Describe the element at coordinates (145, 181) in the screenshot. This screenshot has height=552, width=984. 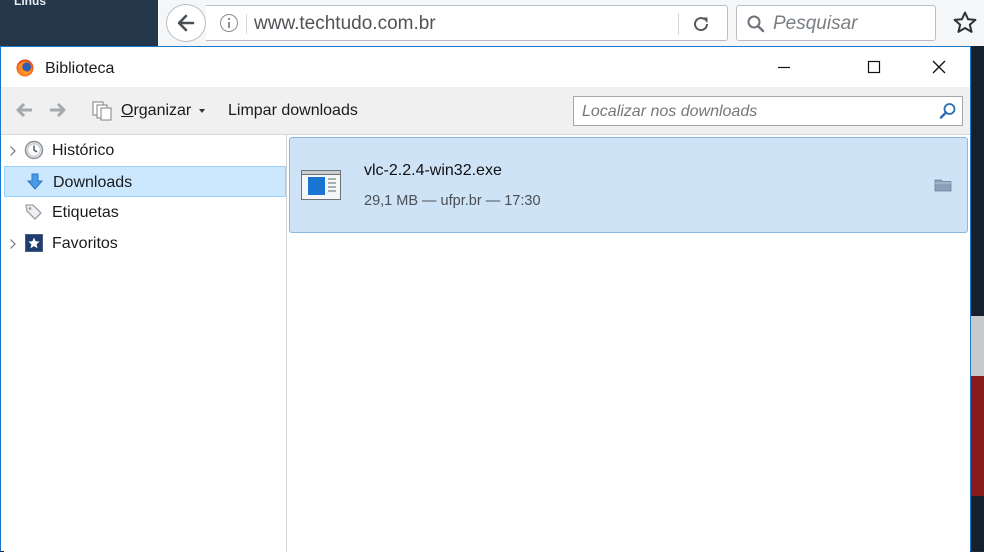
I see `sidebar-item-downloads: Downloads` at that location.